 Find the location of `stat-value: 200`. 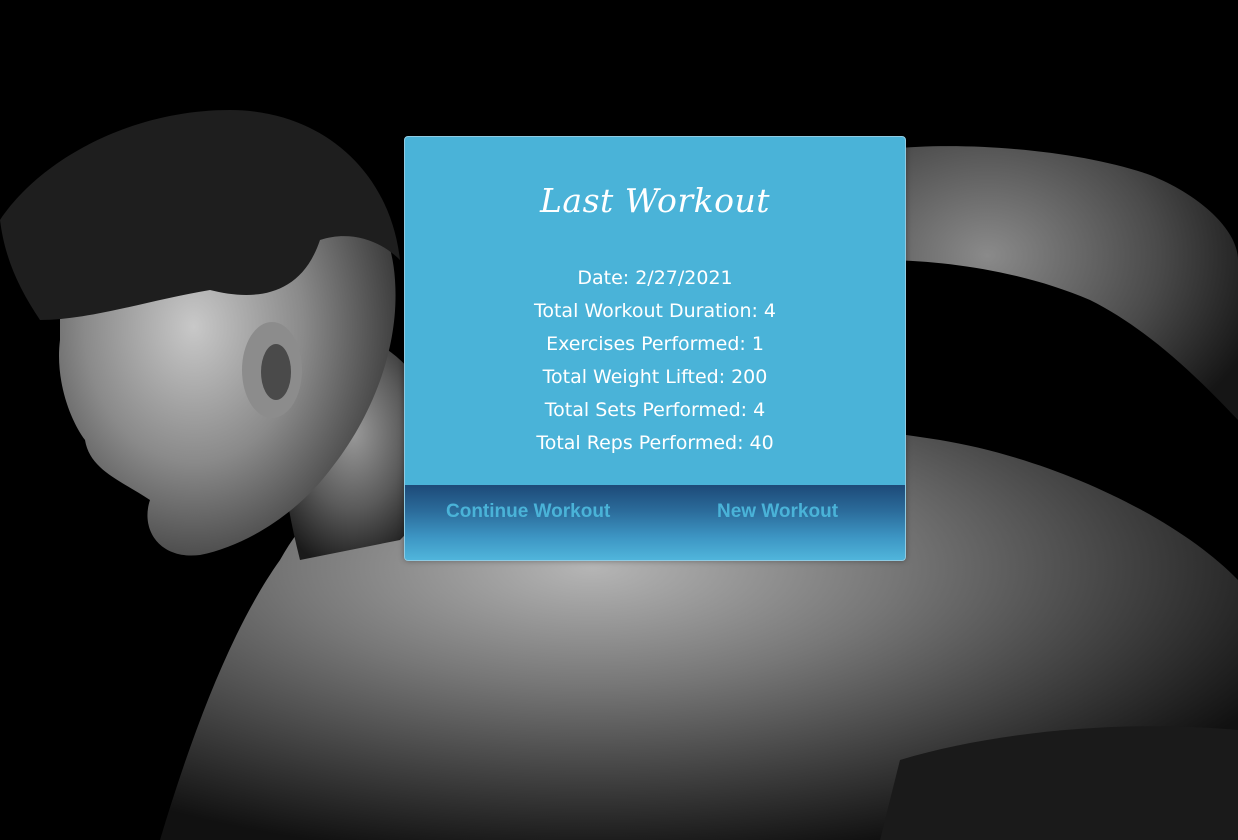

stat-value: 200 is located at coordinates (749, 377).